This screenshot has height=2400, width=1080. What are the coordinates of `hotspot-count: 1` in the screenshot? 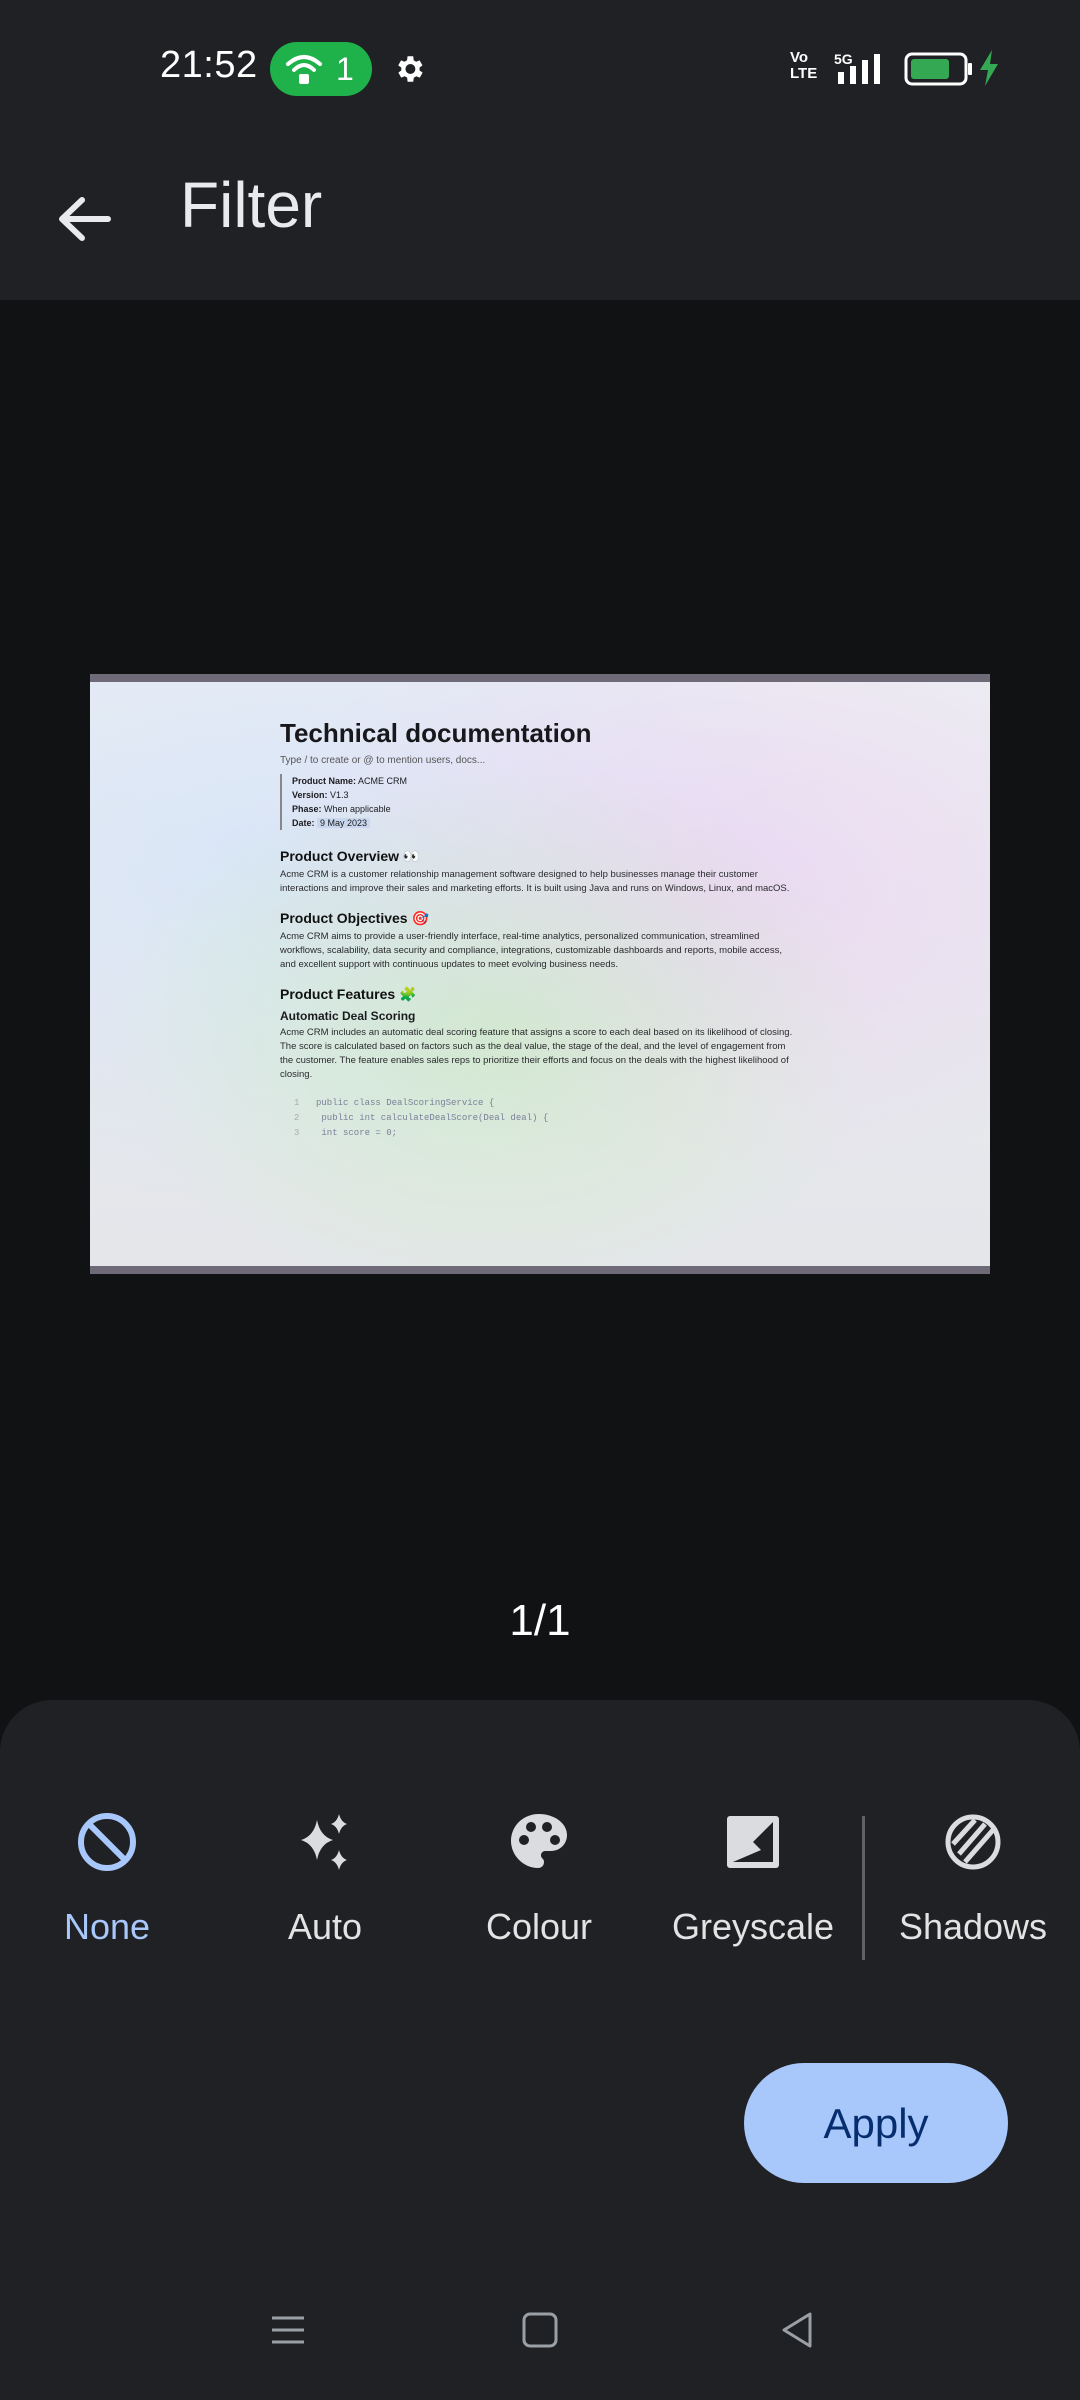 It's located at (345, 69).